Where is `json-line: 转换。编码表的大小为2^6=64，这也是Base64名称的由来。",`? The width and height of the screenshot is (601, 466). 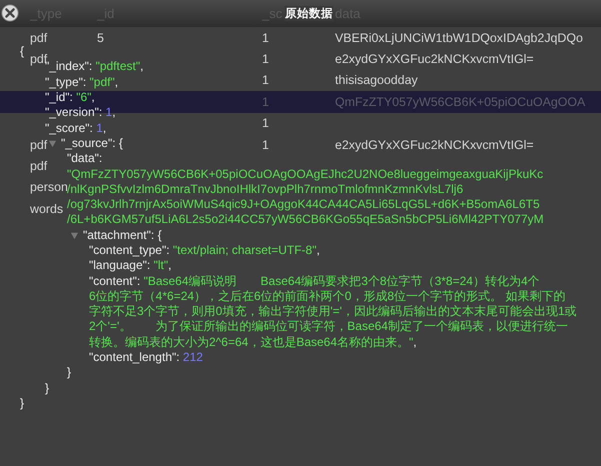
json-line: 转换。编码表的大小为2^6=64，这也是Base64名称的由来。", is located at coordinates (253, 342).